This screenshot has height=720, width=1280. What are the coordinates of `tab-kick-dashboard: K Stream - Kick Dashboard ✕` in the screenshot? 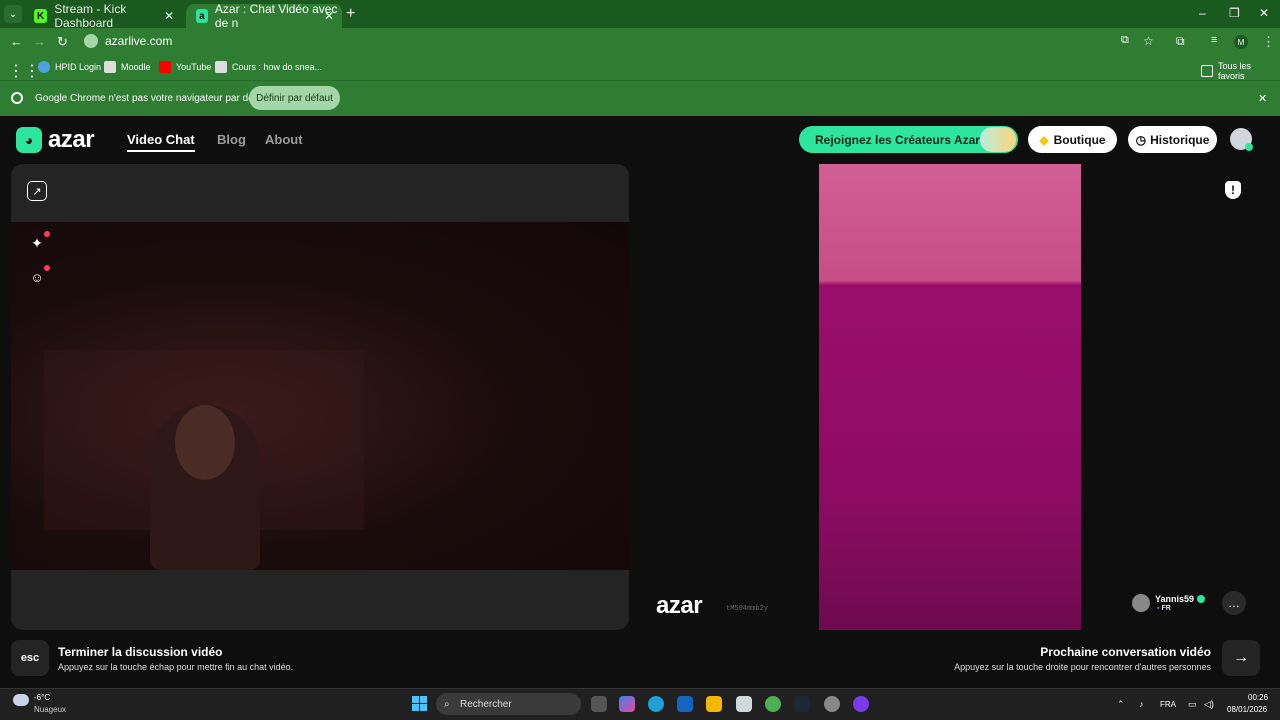 It's located at (103, 16).